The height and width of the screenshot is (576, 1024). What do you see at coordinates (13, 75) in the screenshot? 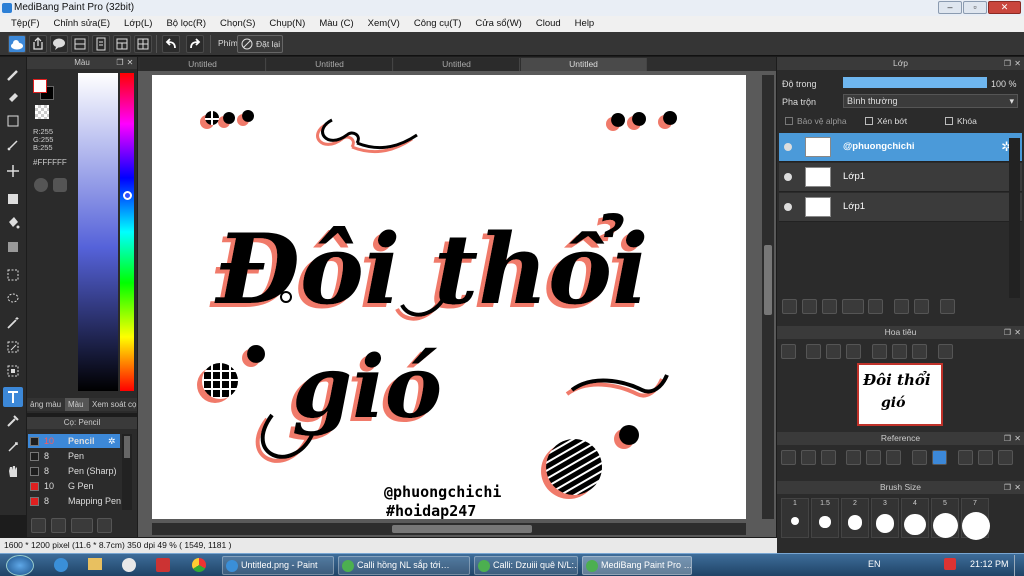
I see `brush-tool-icon` at bounding box center [13, 75].